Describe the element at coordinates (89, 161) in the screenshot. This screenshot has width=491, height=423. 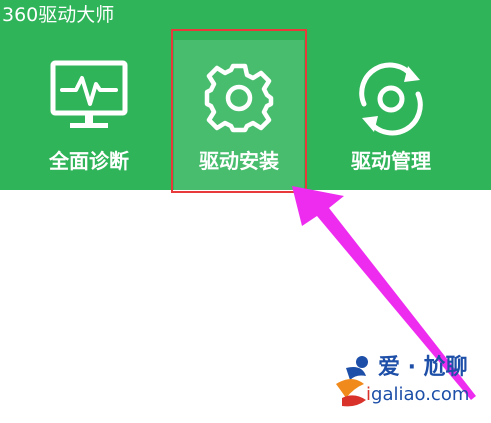
I see `tab-label: 全面诊断` at that location.